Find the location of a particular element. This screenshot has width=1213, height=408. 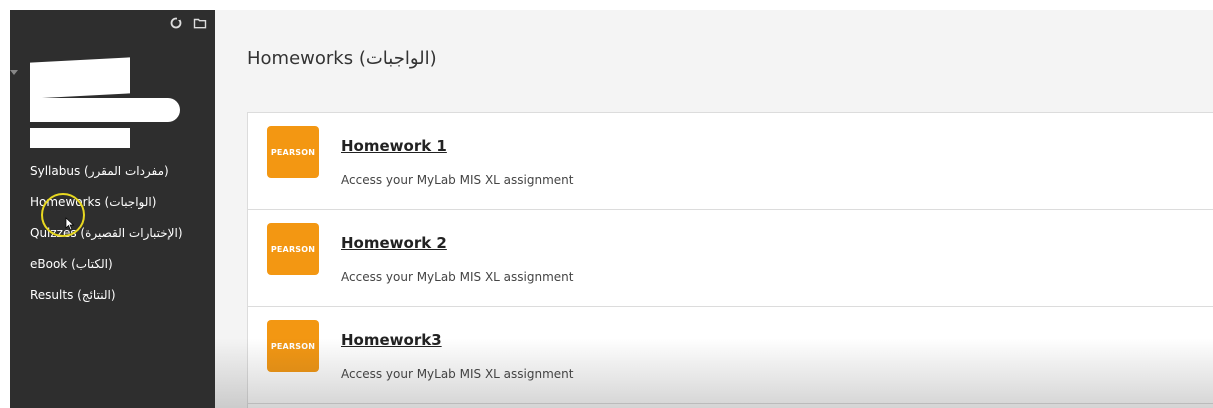

homework-link: Homework 2 is located at coordinates (394, 243).